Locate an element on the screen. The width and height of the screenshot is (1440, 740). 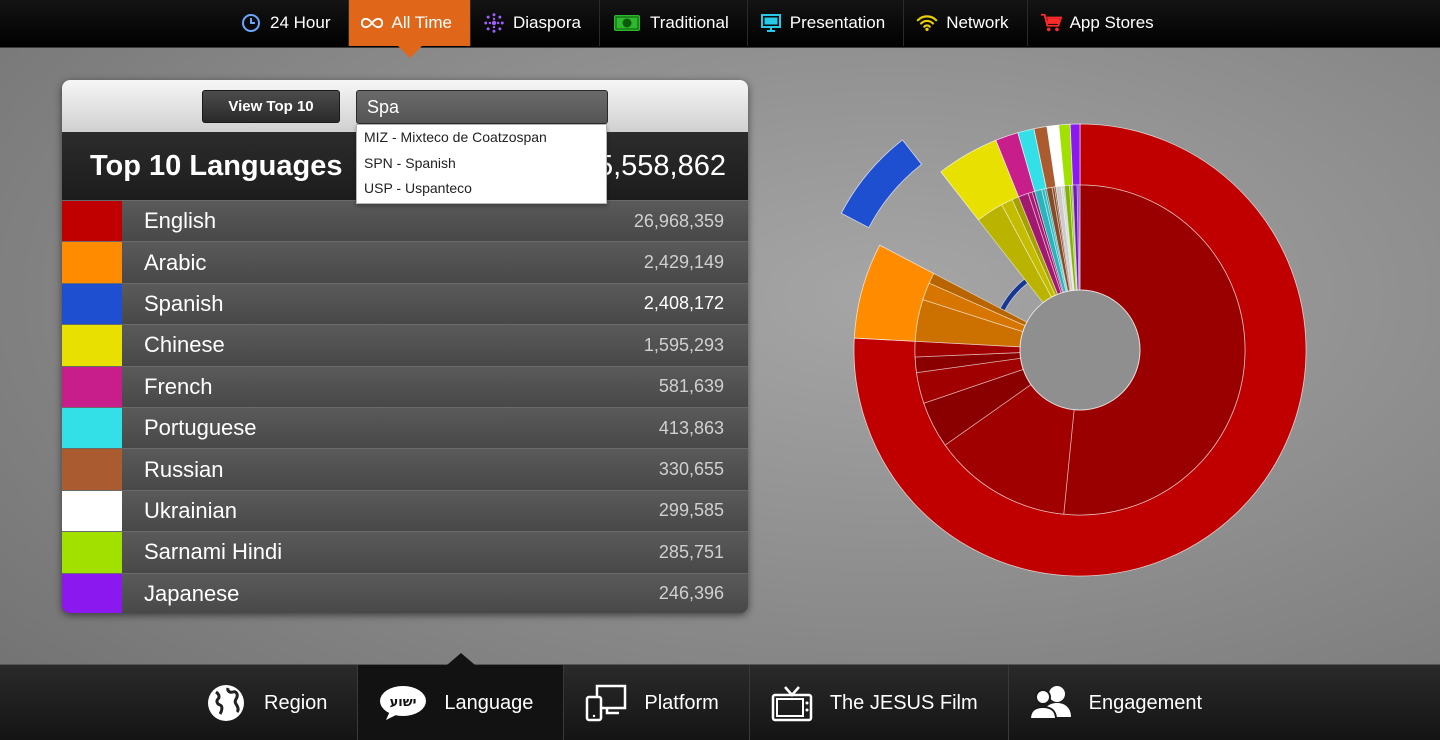
tab-language: ישוע Language is located at coordinates (460, 696).